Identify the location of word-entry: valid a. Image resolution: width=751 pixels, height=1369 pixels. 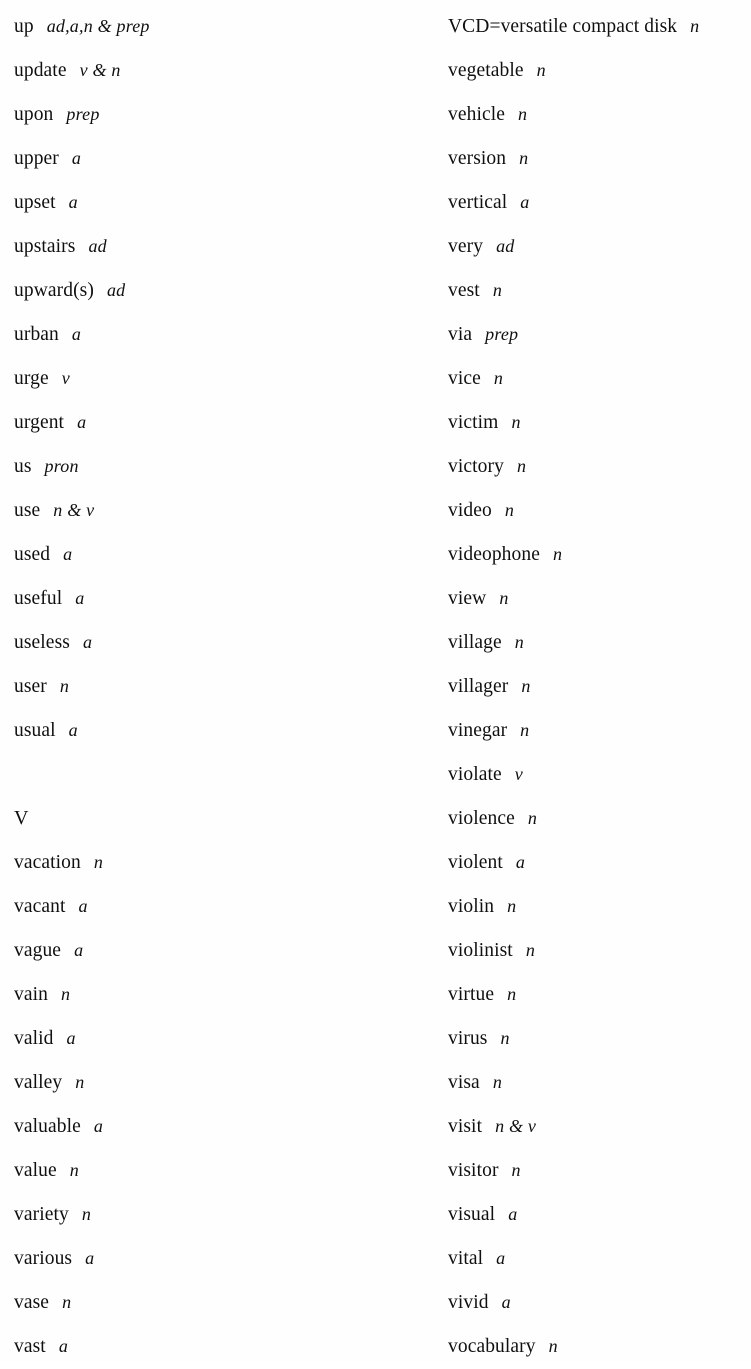
(179, 1038).